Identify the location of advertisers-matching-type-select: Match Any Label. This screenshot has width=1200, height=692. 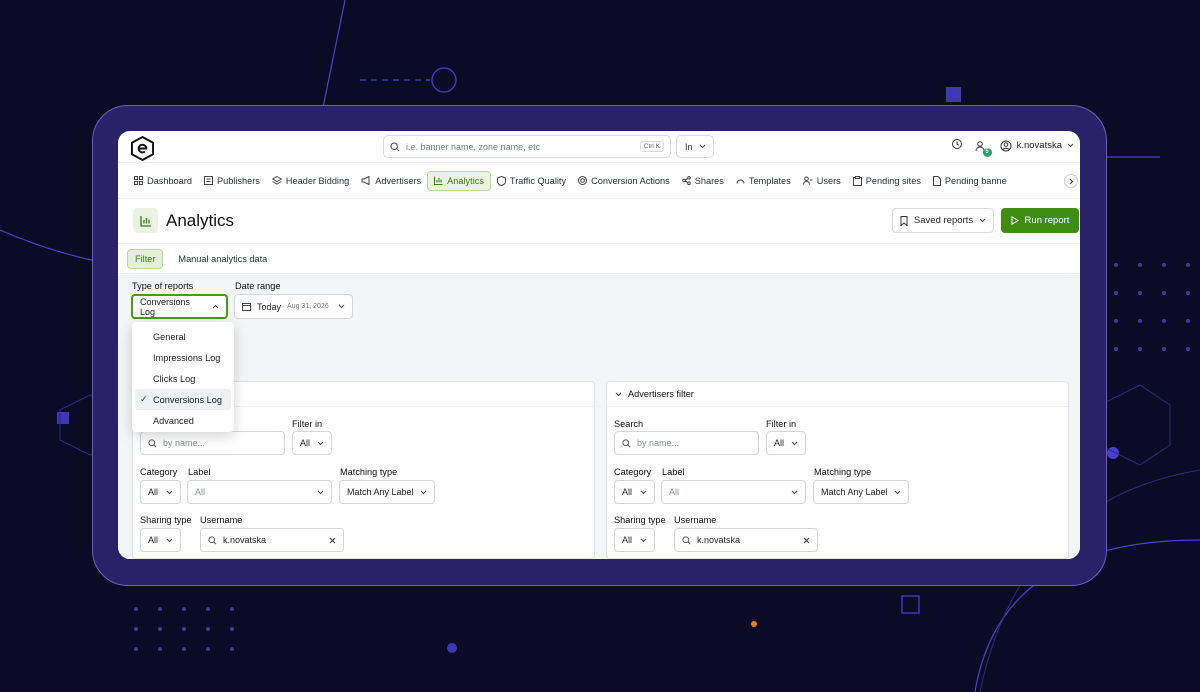
(861, 492).